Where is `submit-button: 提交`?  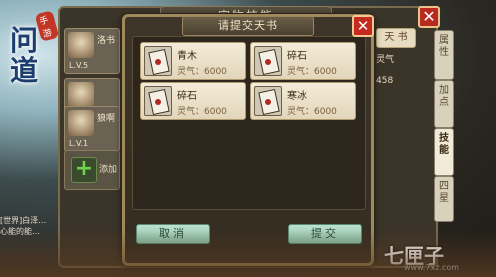 submit-button: 提交 is located at coordinates (325, 234).